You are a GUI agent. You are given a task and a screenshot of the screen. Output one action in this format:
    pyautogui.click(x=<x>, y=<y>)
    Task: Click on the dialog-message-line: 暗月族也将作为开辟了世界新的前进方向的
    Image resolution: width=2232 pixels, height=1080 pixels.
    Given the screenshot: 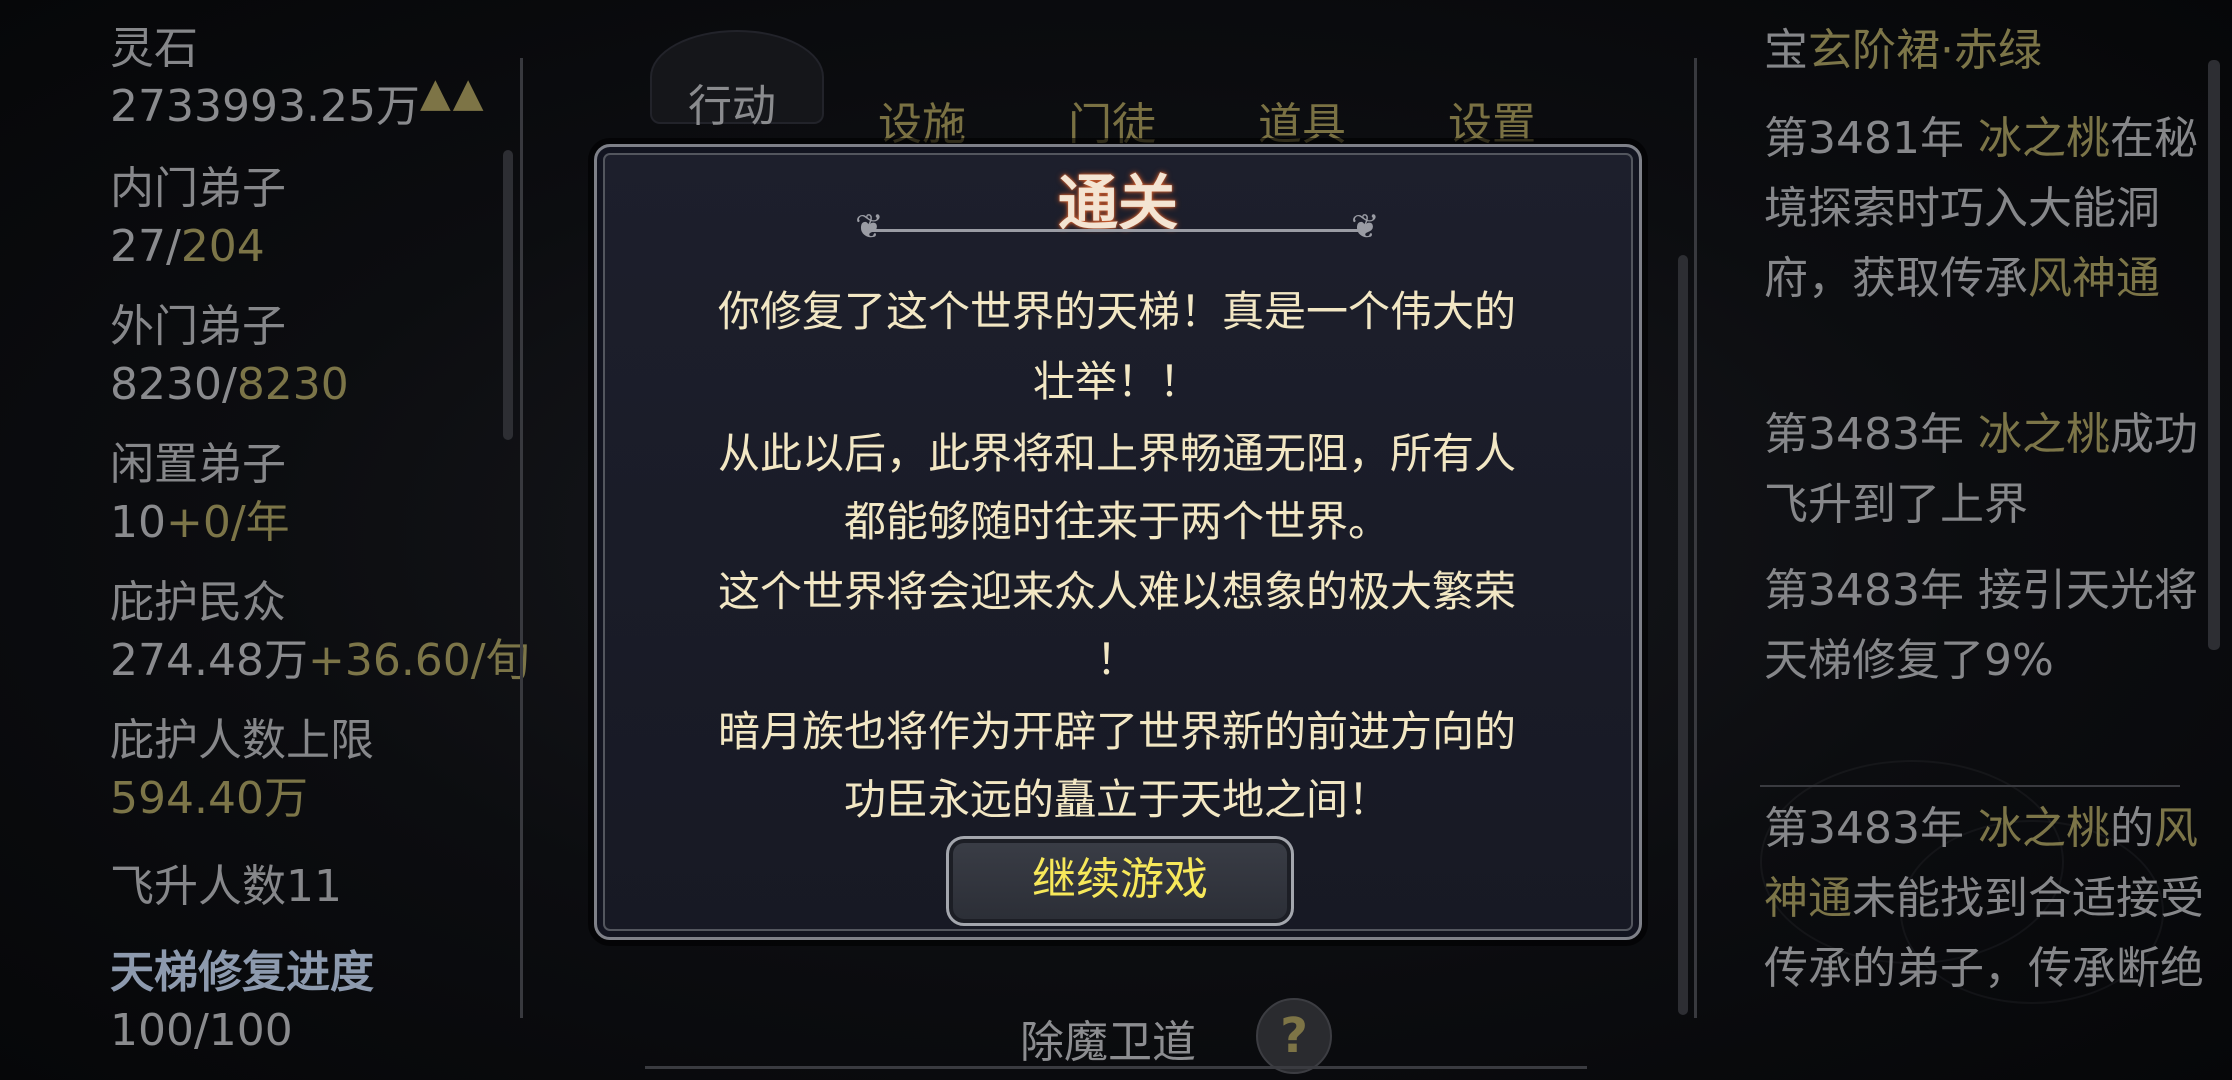 What is the action you would take?
    pyautogui.click(x=1116, y=731)
    